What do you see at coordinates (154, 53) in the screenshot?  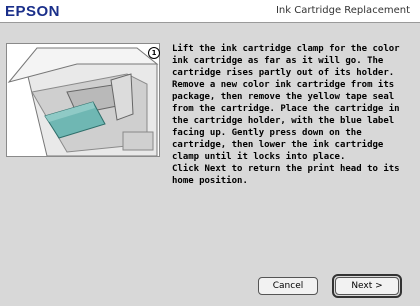 I see `step-number-badge: 1` at bounding box center [154, 53].